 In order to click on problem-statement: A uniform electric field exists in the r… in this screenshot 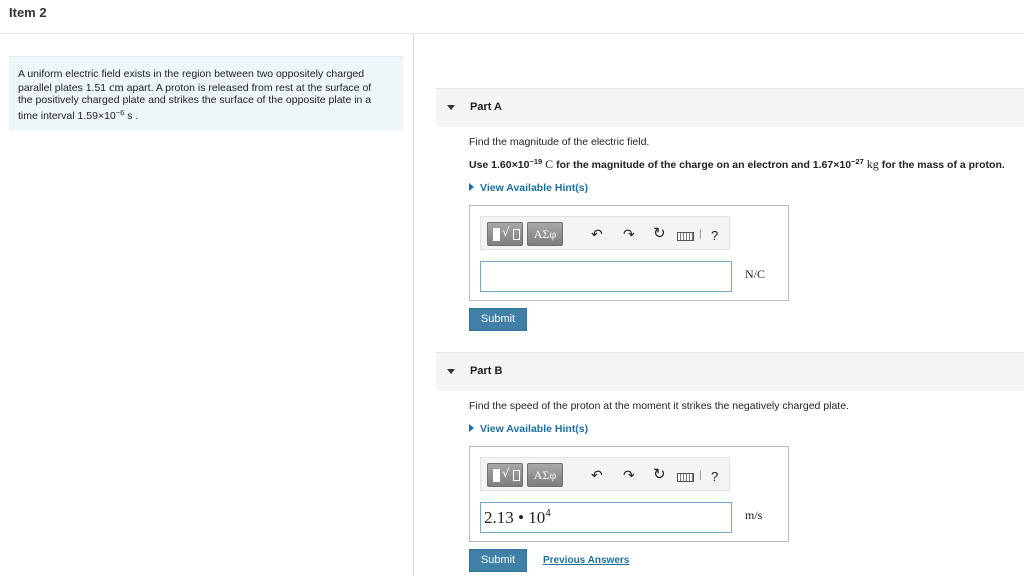, I will do `click(206, 93)`.